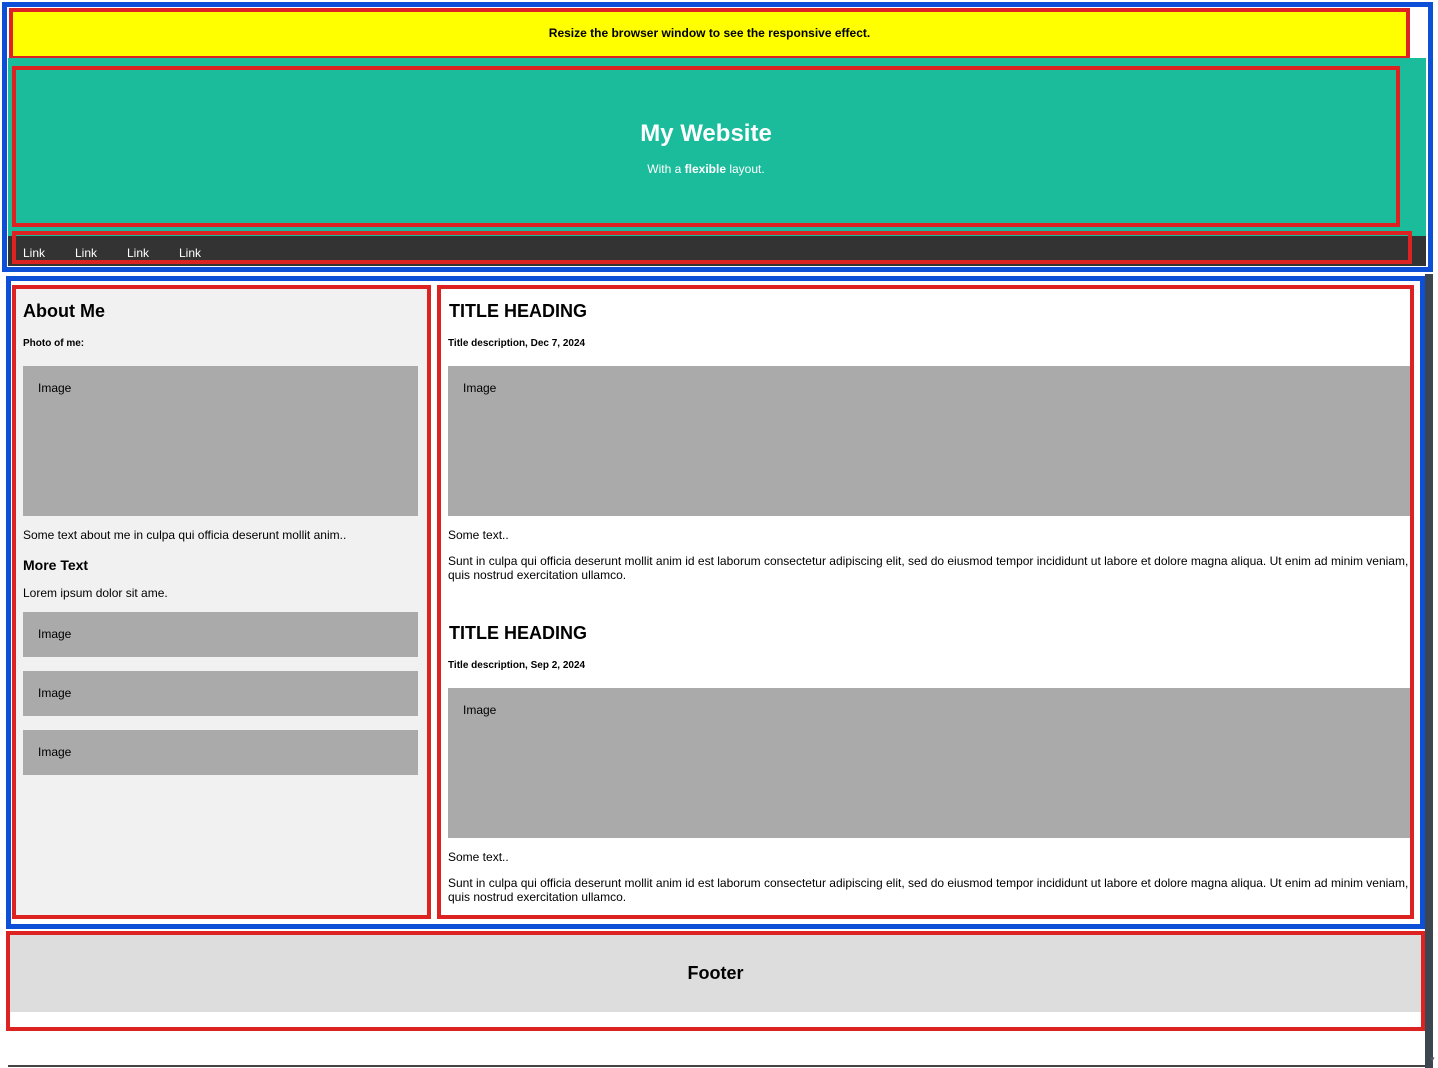 The height and width of the screenshot is (1068, 1438). Describe the element at coordinates (712, 247) in the screenshot. I see `navbar-outline` at that location.